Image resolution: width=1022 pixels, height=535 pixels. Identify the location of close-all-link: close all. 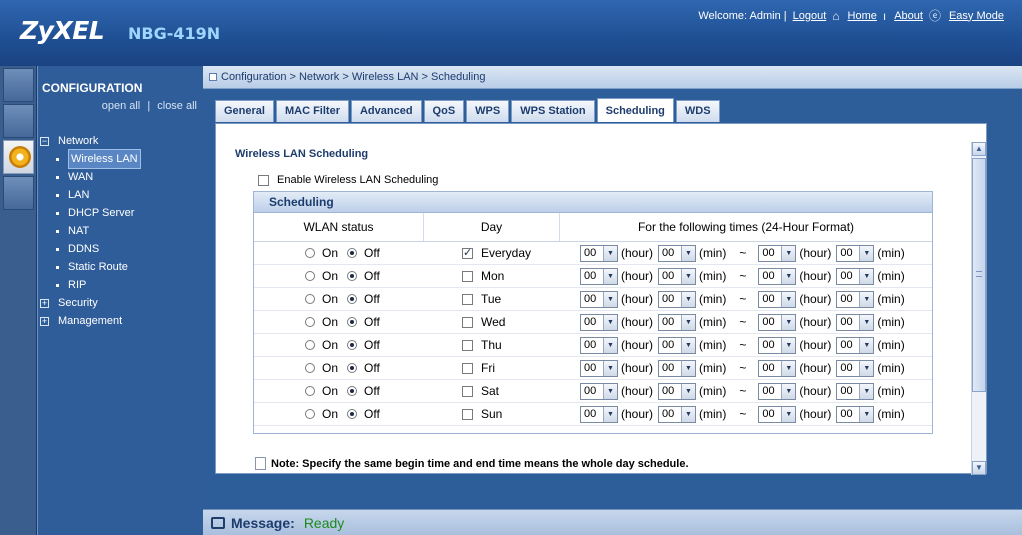
(177, 106).